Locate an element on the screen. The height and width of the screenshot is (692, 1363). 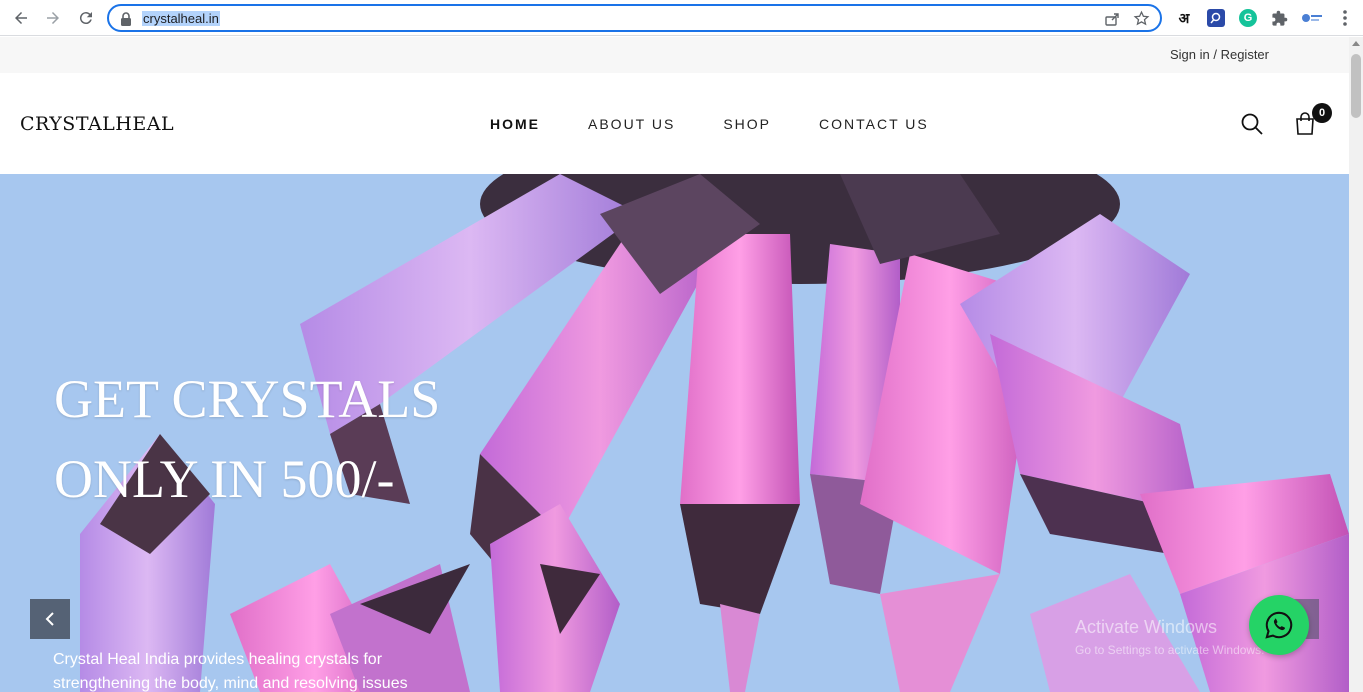
translate-icon is located at coordinates (1312, 18).